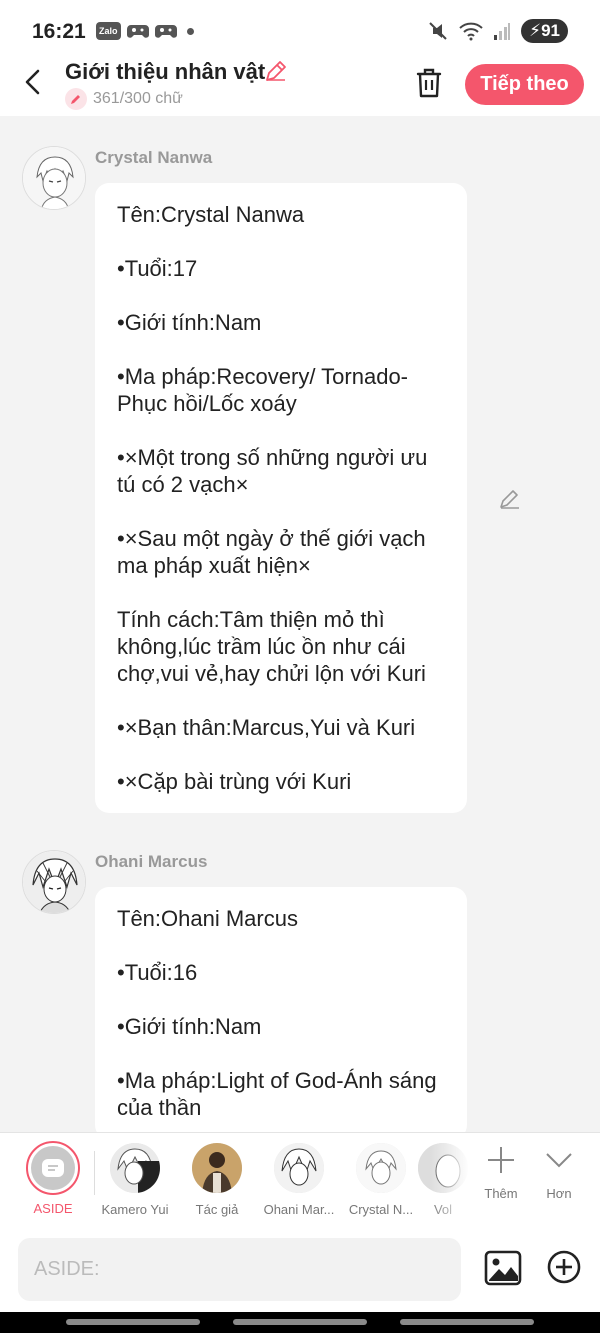 Image resolution: width=600 pixels, height=1333 pixels. I want to click on edit-message-icon, so click(510, 499).